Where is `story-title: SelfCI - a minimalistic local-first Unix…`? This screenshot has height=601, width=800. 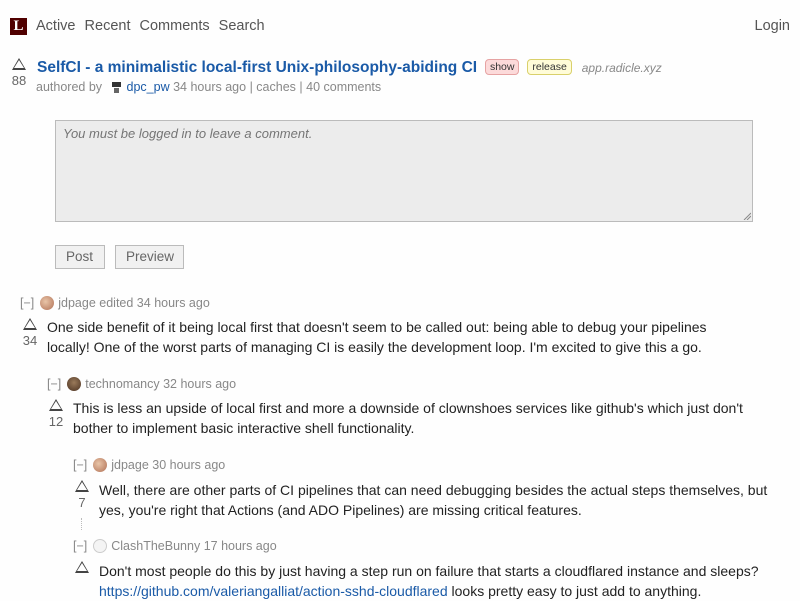
story-title: SelfCI - a minimalistic local-first Unix… is located at coordinates (257, 67).